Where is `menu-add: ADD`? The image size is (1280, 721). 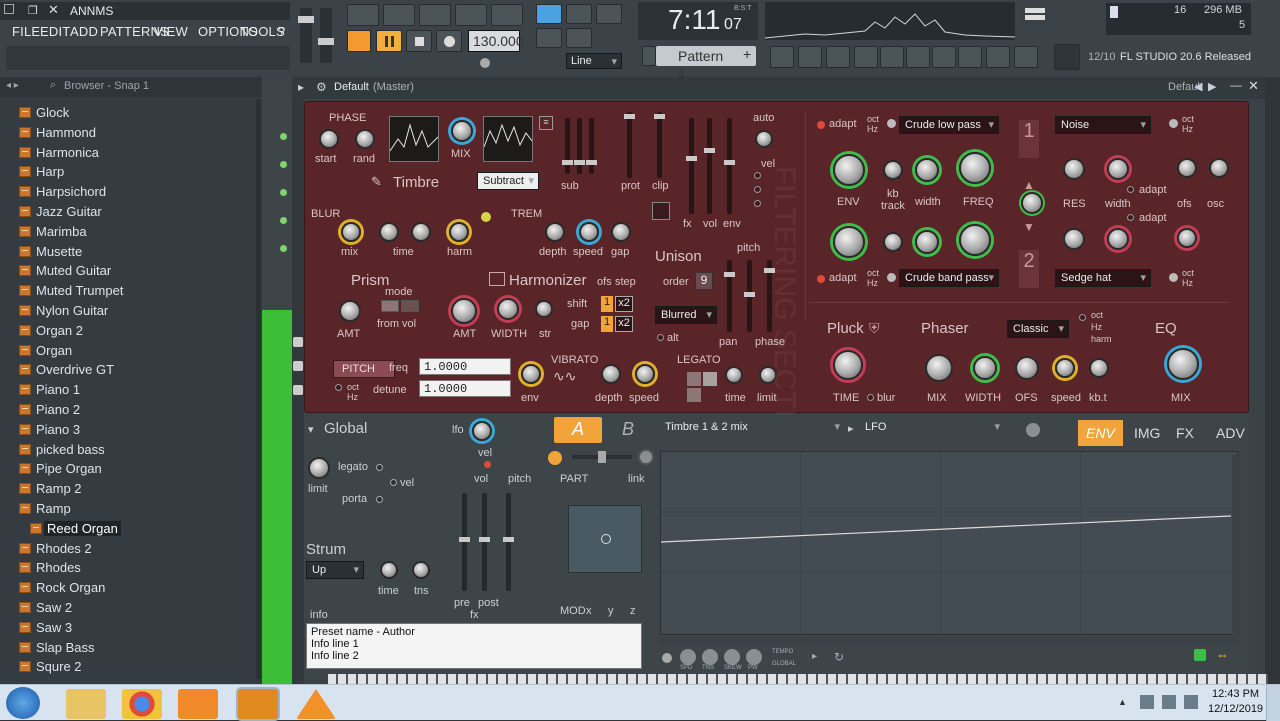
menu-add: ADD is located at coordinates (84, 31).